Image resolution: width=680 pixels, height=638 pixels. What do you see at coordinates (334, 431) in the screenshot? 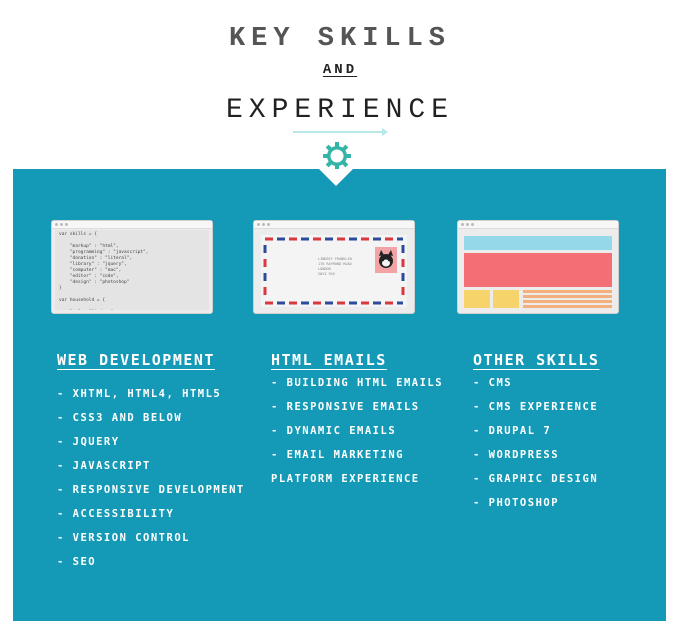
I see `list-item: - DYNAMIC EMAILS` at bounding box center [334, 431].